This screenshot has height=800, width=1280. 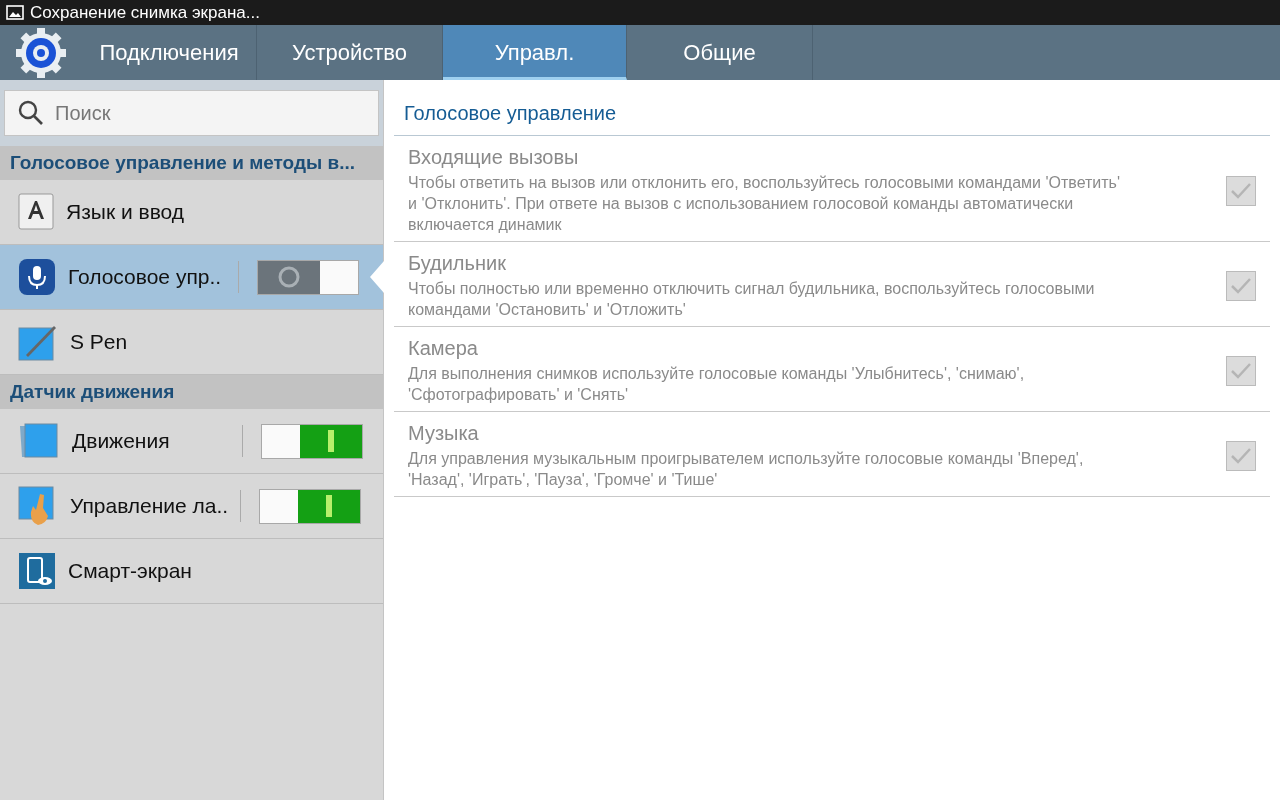 What do you see at coordinates (99, 342) in the screenshot?
I see `item-label: S Pen` at bounding box center [99, 342].